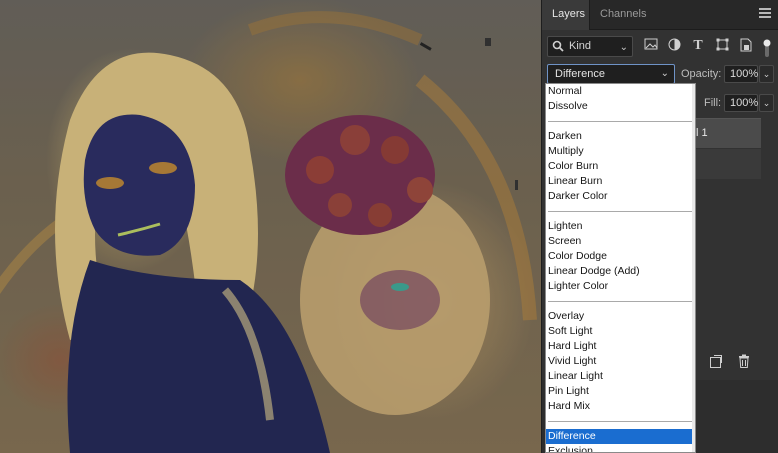 This screenshot has height=453, width=778. I want to click on panel-menu-icon, so click(765, 13).